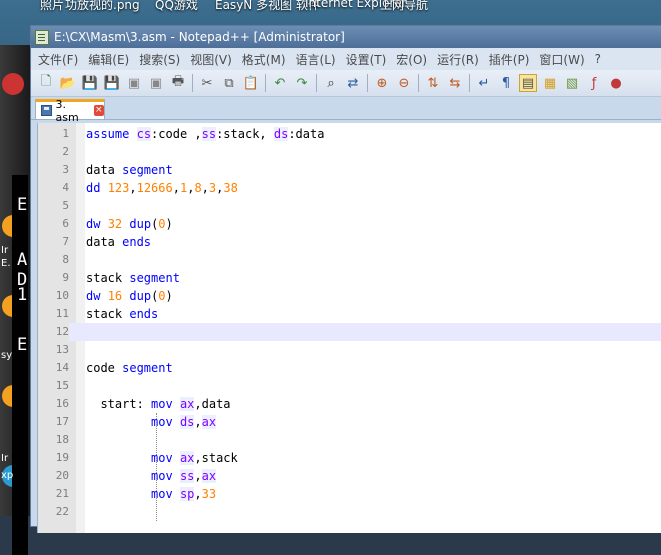  I want to click on code-text: mov sp,33, so click(151, 494).